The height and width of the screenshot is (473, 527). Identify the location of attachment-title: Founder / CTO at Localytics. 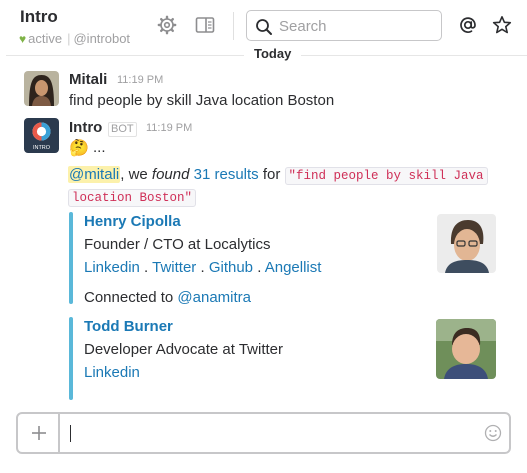
(177, 244).